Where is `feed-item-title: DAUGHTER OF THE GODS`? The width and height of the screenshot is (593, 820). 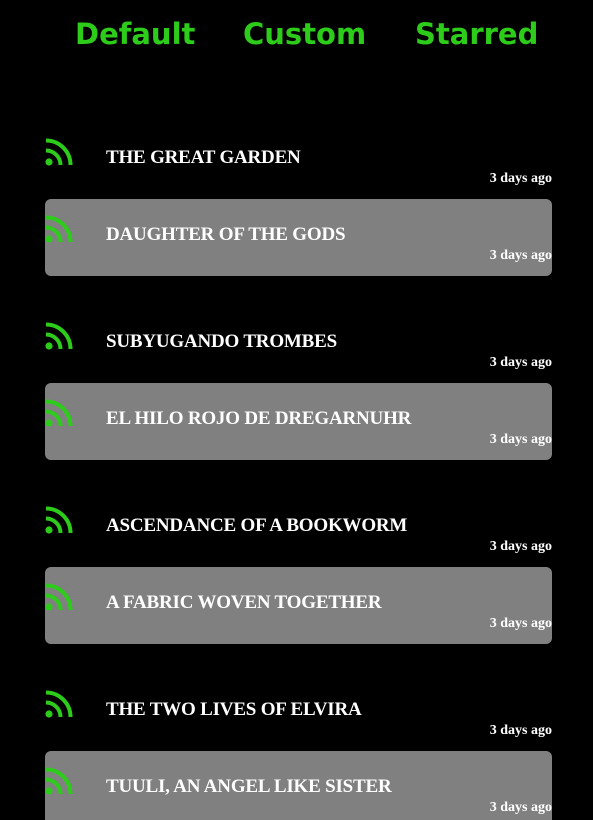
feed-item-title: DAUGHTER OF THE GODS is located at coordinates (226, 234).